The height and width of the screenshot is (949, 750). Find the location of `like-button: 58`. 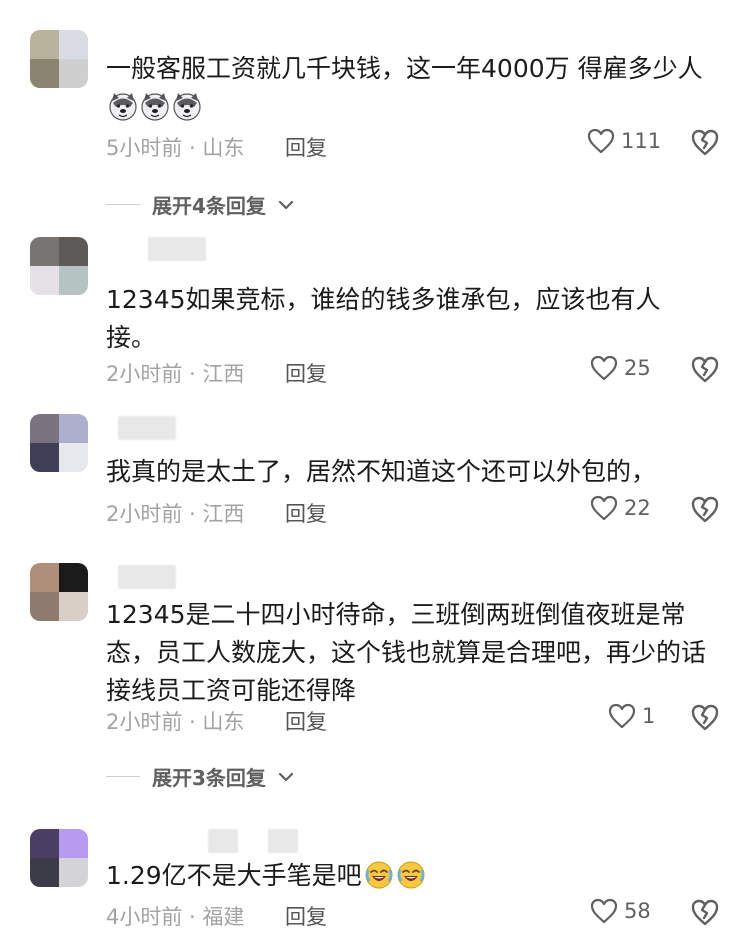

like-button: 58 is located at coordinates (620, 911).